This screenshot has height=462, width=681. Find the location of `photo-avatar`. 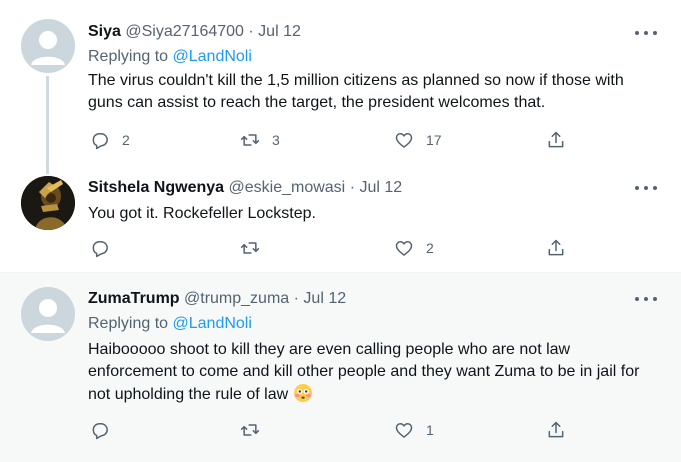

photo-avatar is located at coordinates (48, 203).